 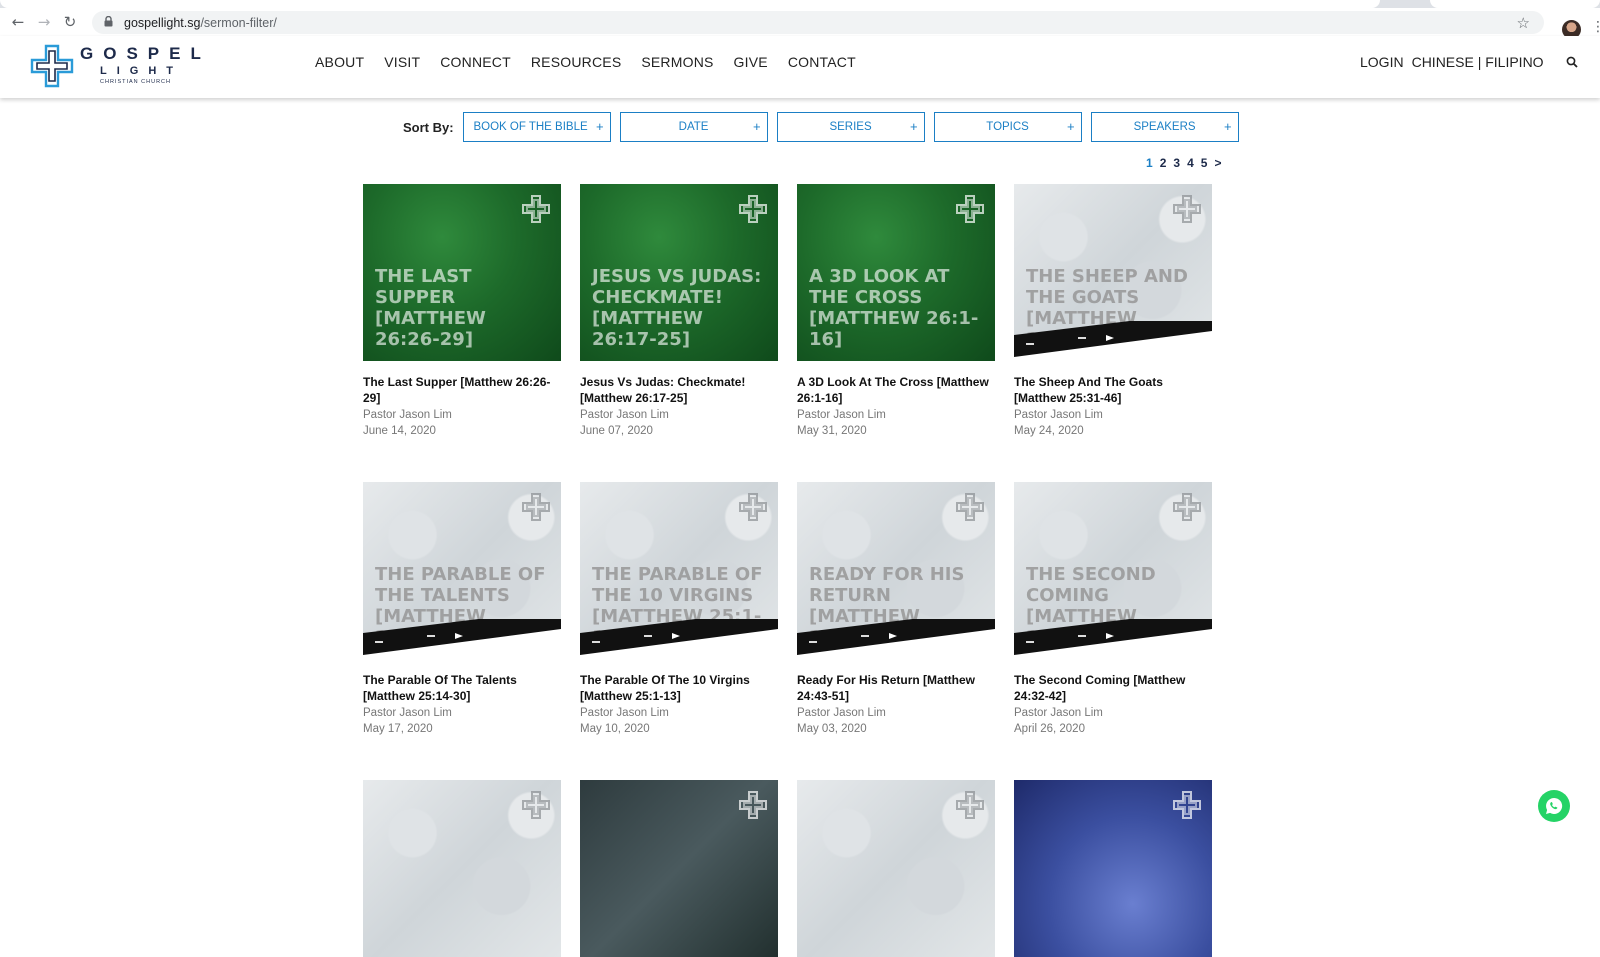 What do you see at coordinates (1204, 163) in the screenshot?
I see `page-link-5: 5` at bounding box center [1204, 163].